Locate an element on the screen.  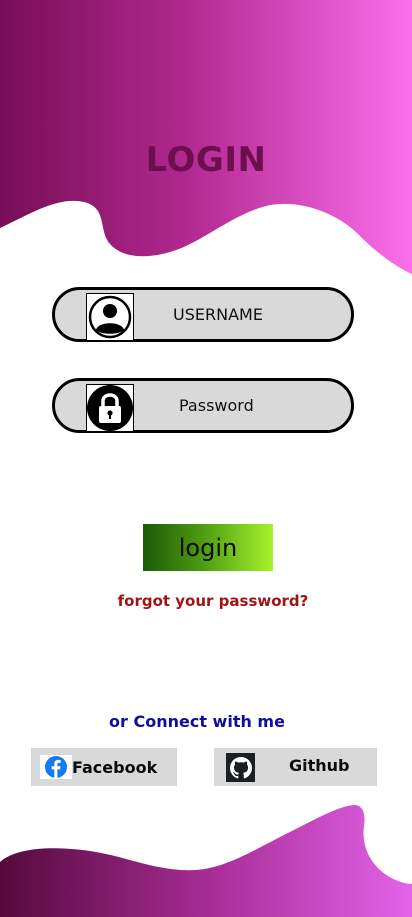
password-field: Password is located at coordinates (203, 405).